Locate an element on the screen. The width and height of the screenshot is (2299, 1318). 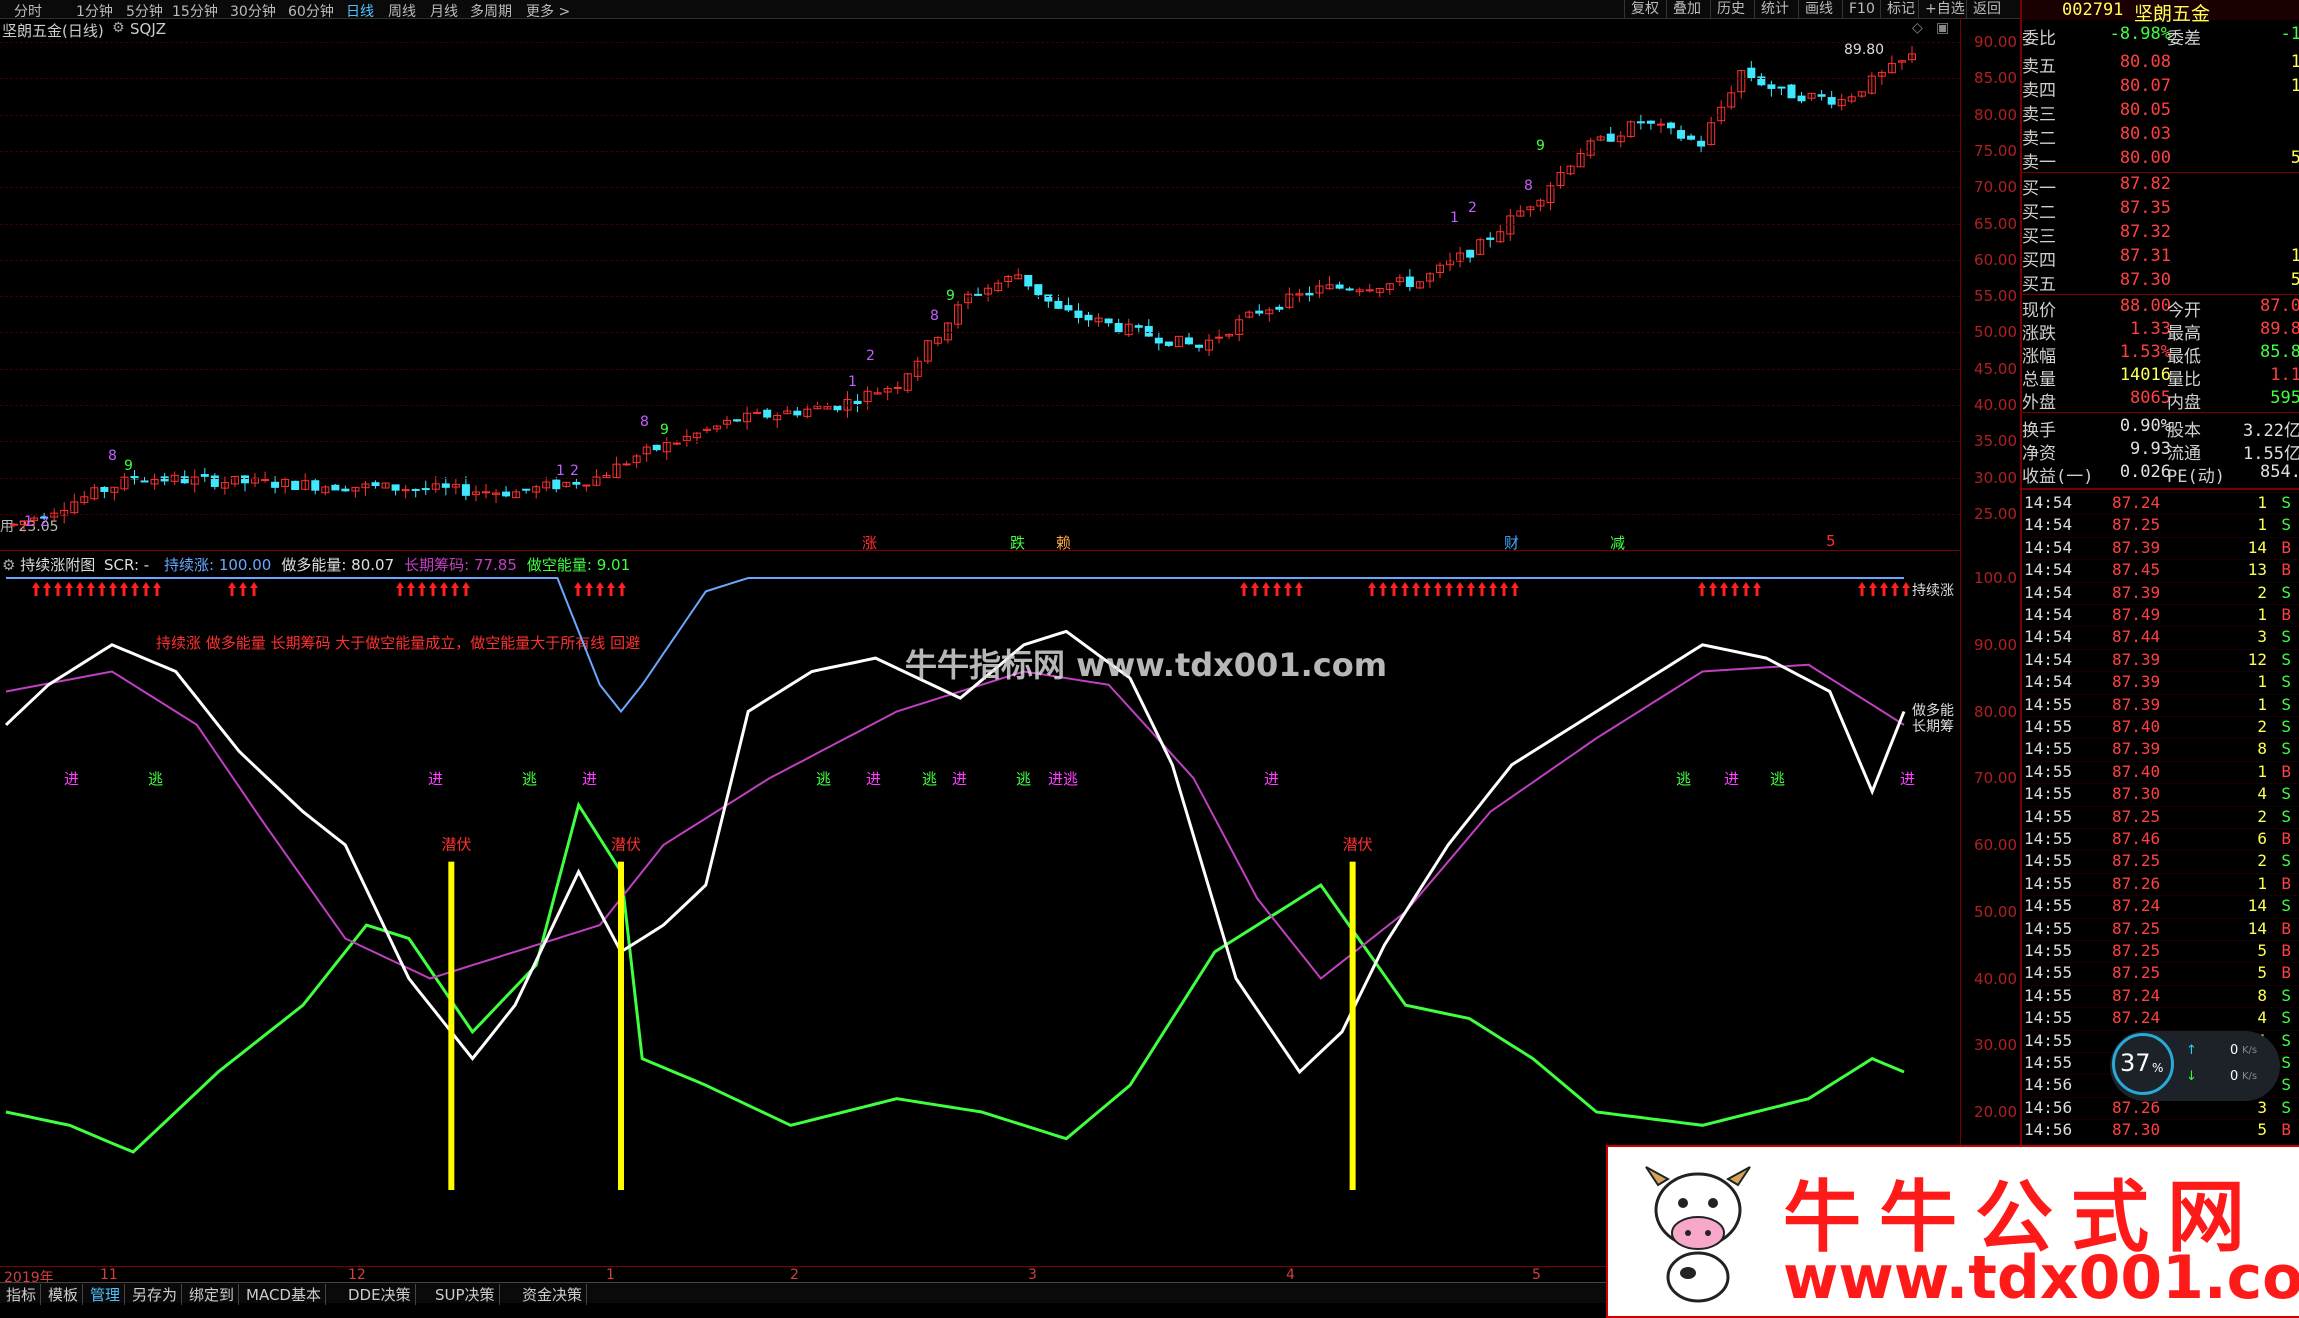
tick-volume: 12 is located at coordinates (2257, 659).